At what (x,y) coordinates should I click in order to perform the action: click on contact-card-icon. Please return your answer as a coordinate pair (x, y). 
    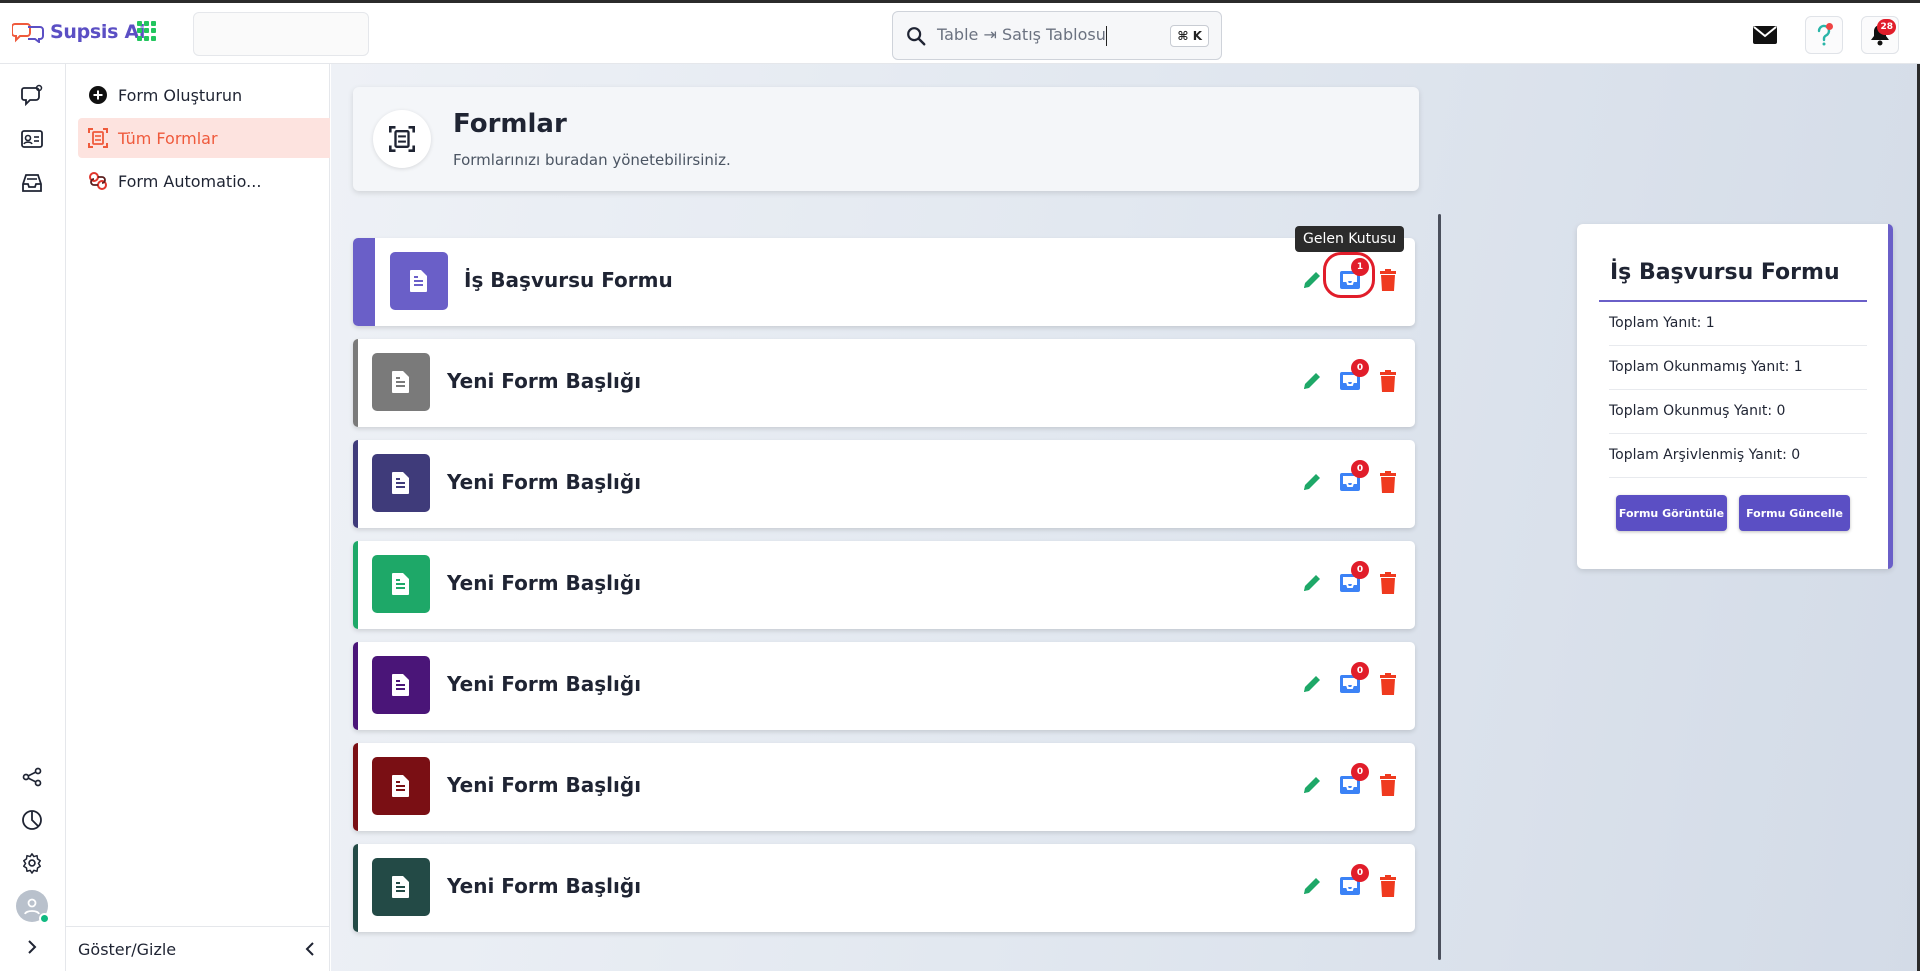
    Looking at the image, I should click on (32, 139).